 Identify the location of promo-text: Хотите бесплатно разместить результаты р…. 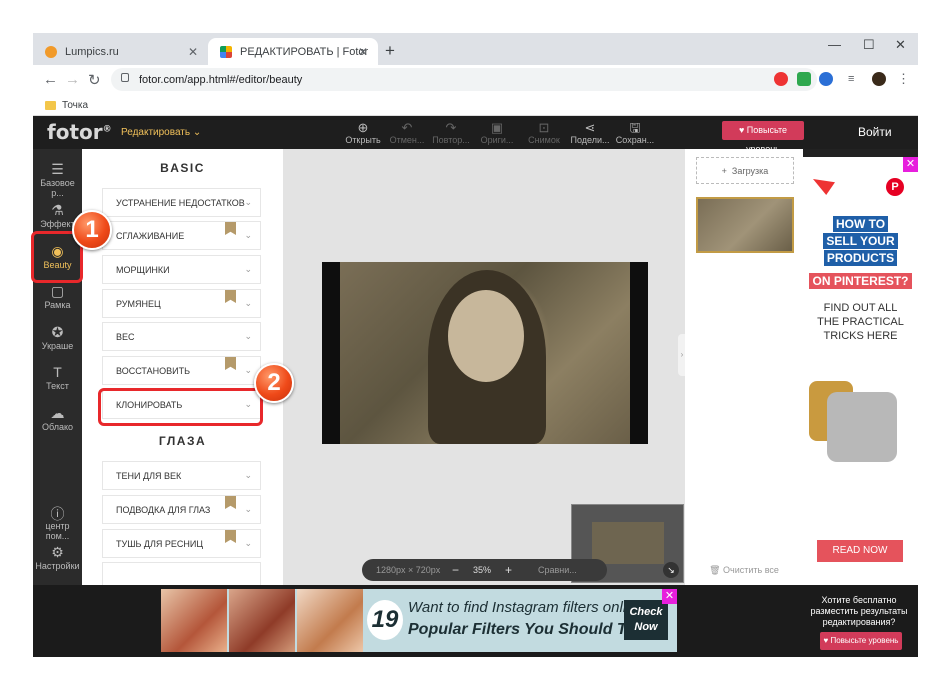
(859, 611).